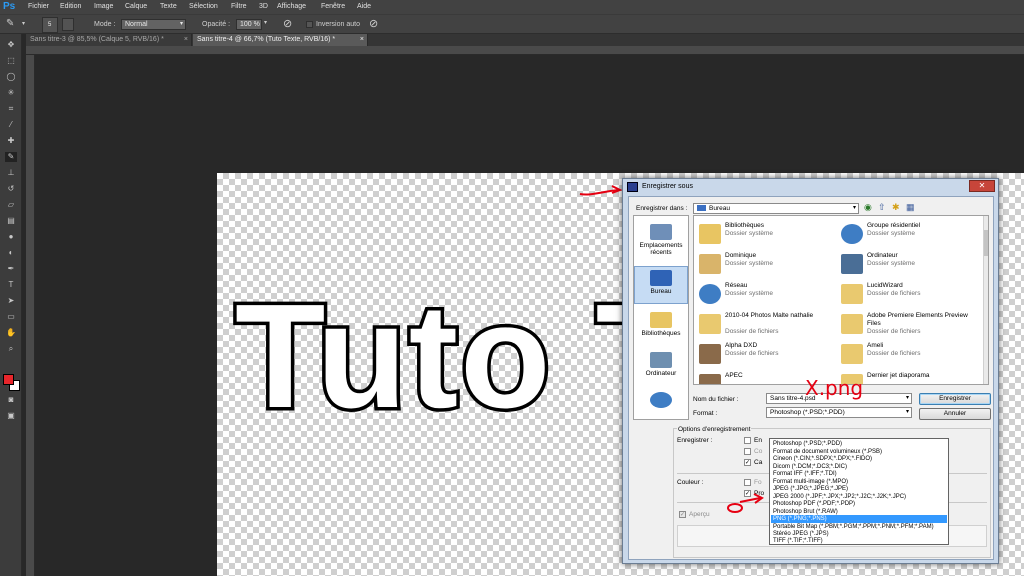  Describe the element at coordinates (747, 462) in the screenshot. I see `save-option-checkbox: ✓` at that location.